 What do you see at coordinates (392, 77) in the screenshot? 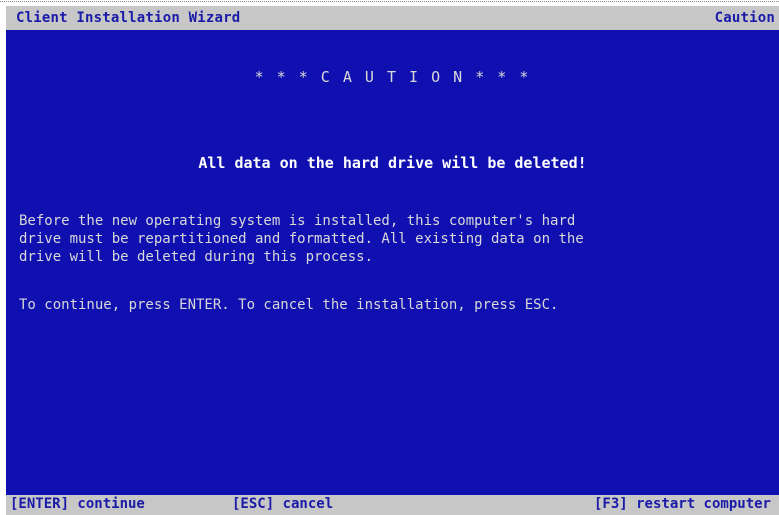
I see `caution-heading: * * * C A U T I O N * * *` at bounding box center [392, 77].